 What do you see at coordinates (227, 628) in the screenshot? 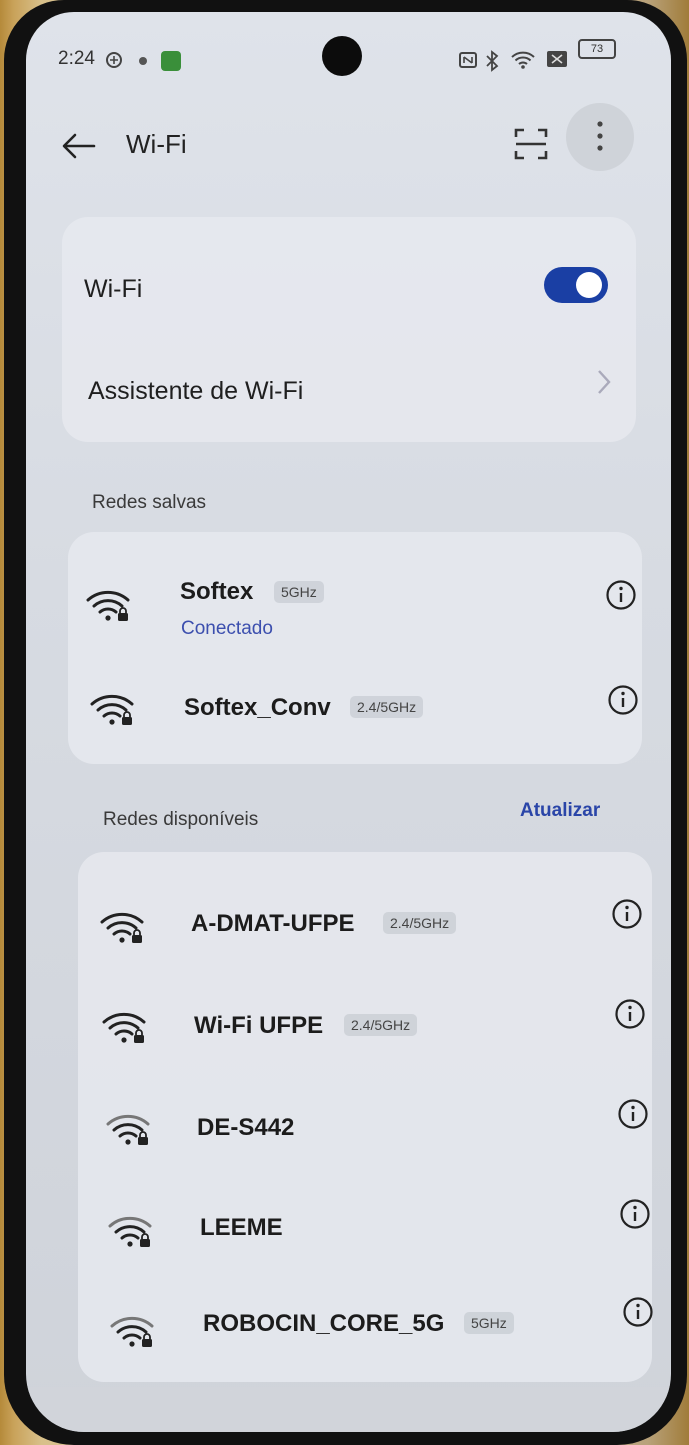
I see `connected-status: Conectado` at bounding box center [227, 628].